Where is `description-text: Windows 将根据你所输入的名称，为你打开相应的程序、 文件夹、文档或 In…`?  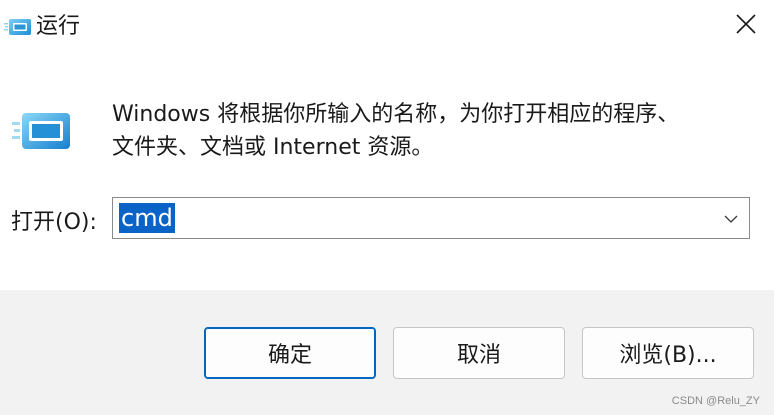
description-text: Windows 将根据你所输入的名称，为你打开相应的程序、 文件夹、文档或 In… is located at coordinates (396, 131).